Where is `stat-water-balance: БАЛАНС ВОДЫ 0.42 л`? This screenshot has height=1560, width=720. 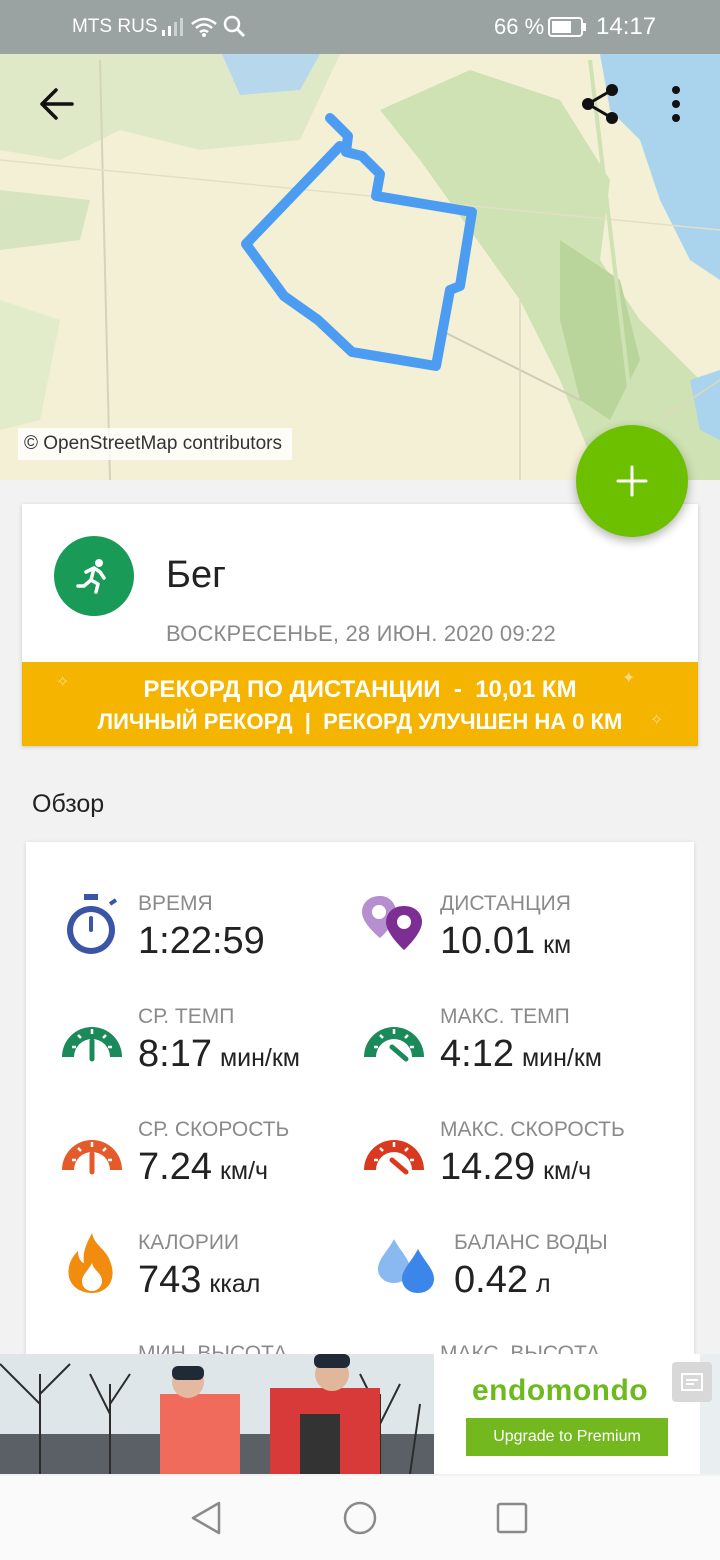 stat-water-balance: БАЛАНС ВОДЫ 0.42 л is located at coordinates (521, 1271).